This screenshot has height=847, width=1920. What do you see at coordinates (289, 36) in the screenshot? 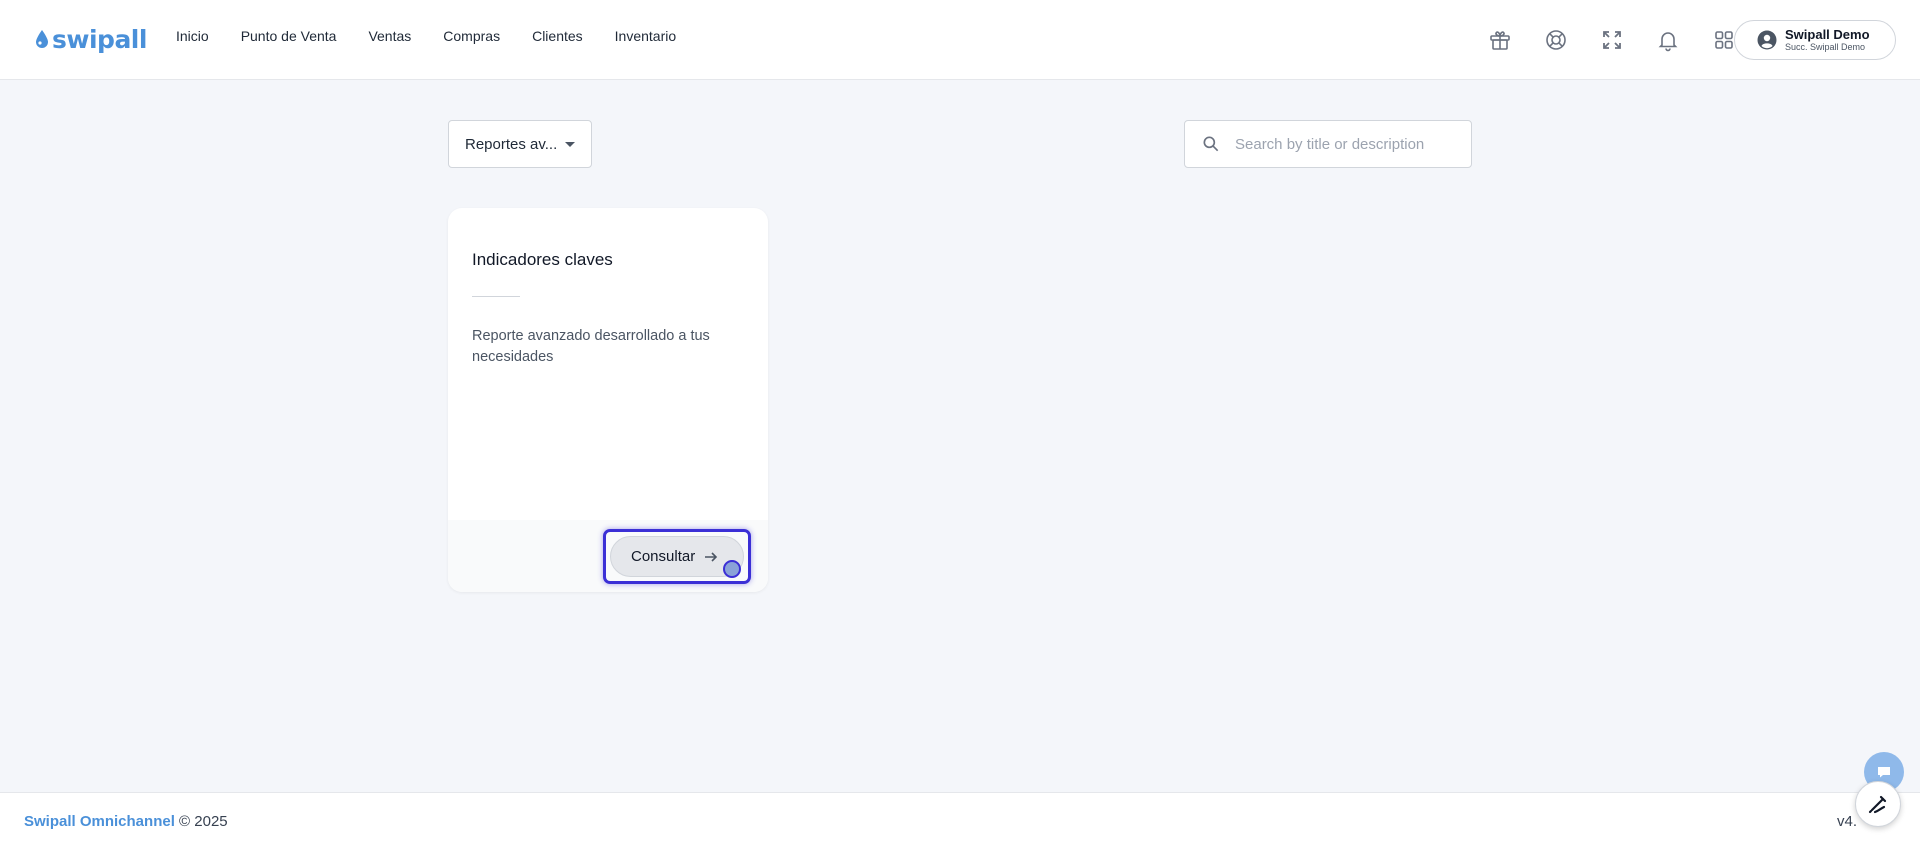
I see `nav-item-punto-de-venta: Punto de Venta` at bounding box center [289, 36].